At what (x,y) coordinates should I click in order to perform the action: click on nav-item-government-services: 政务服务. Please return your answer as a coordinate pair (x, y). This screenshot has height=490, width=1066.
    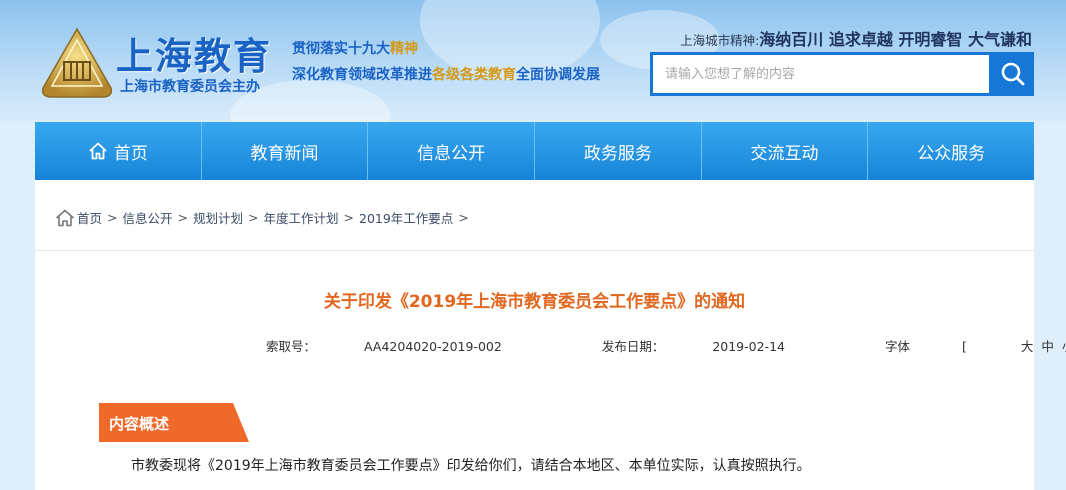
    Looking at the image, I should click on (617, 151).